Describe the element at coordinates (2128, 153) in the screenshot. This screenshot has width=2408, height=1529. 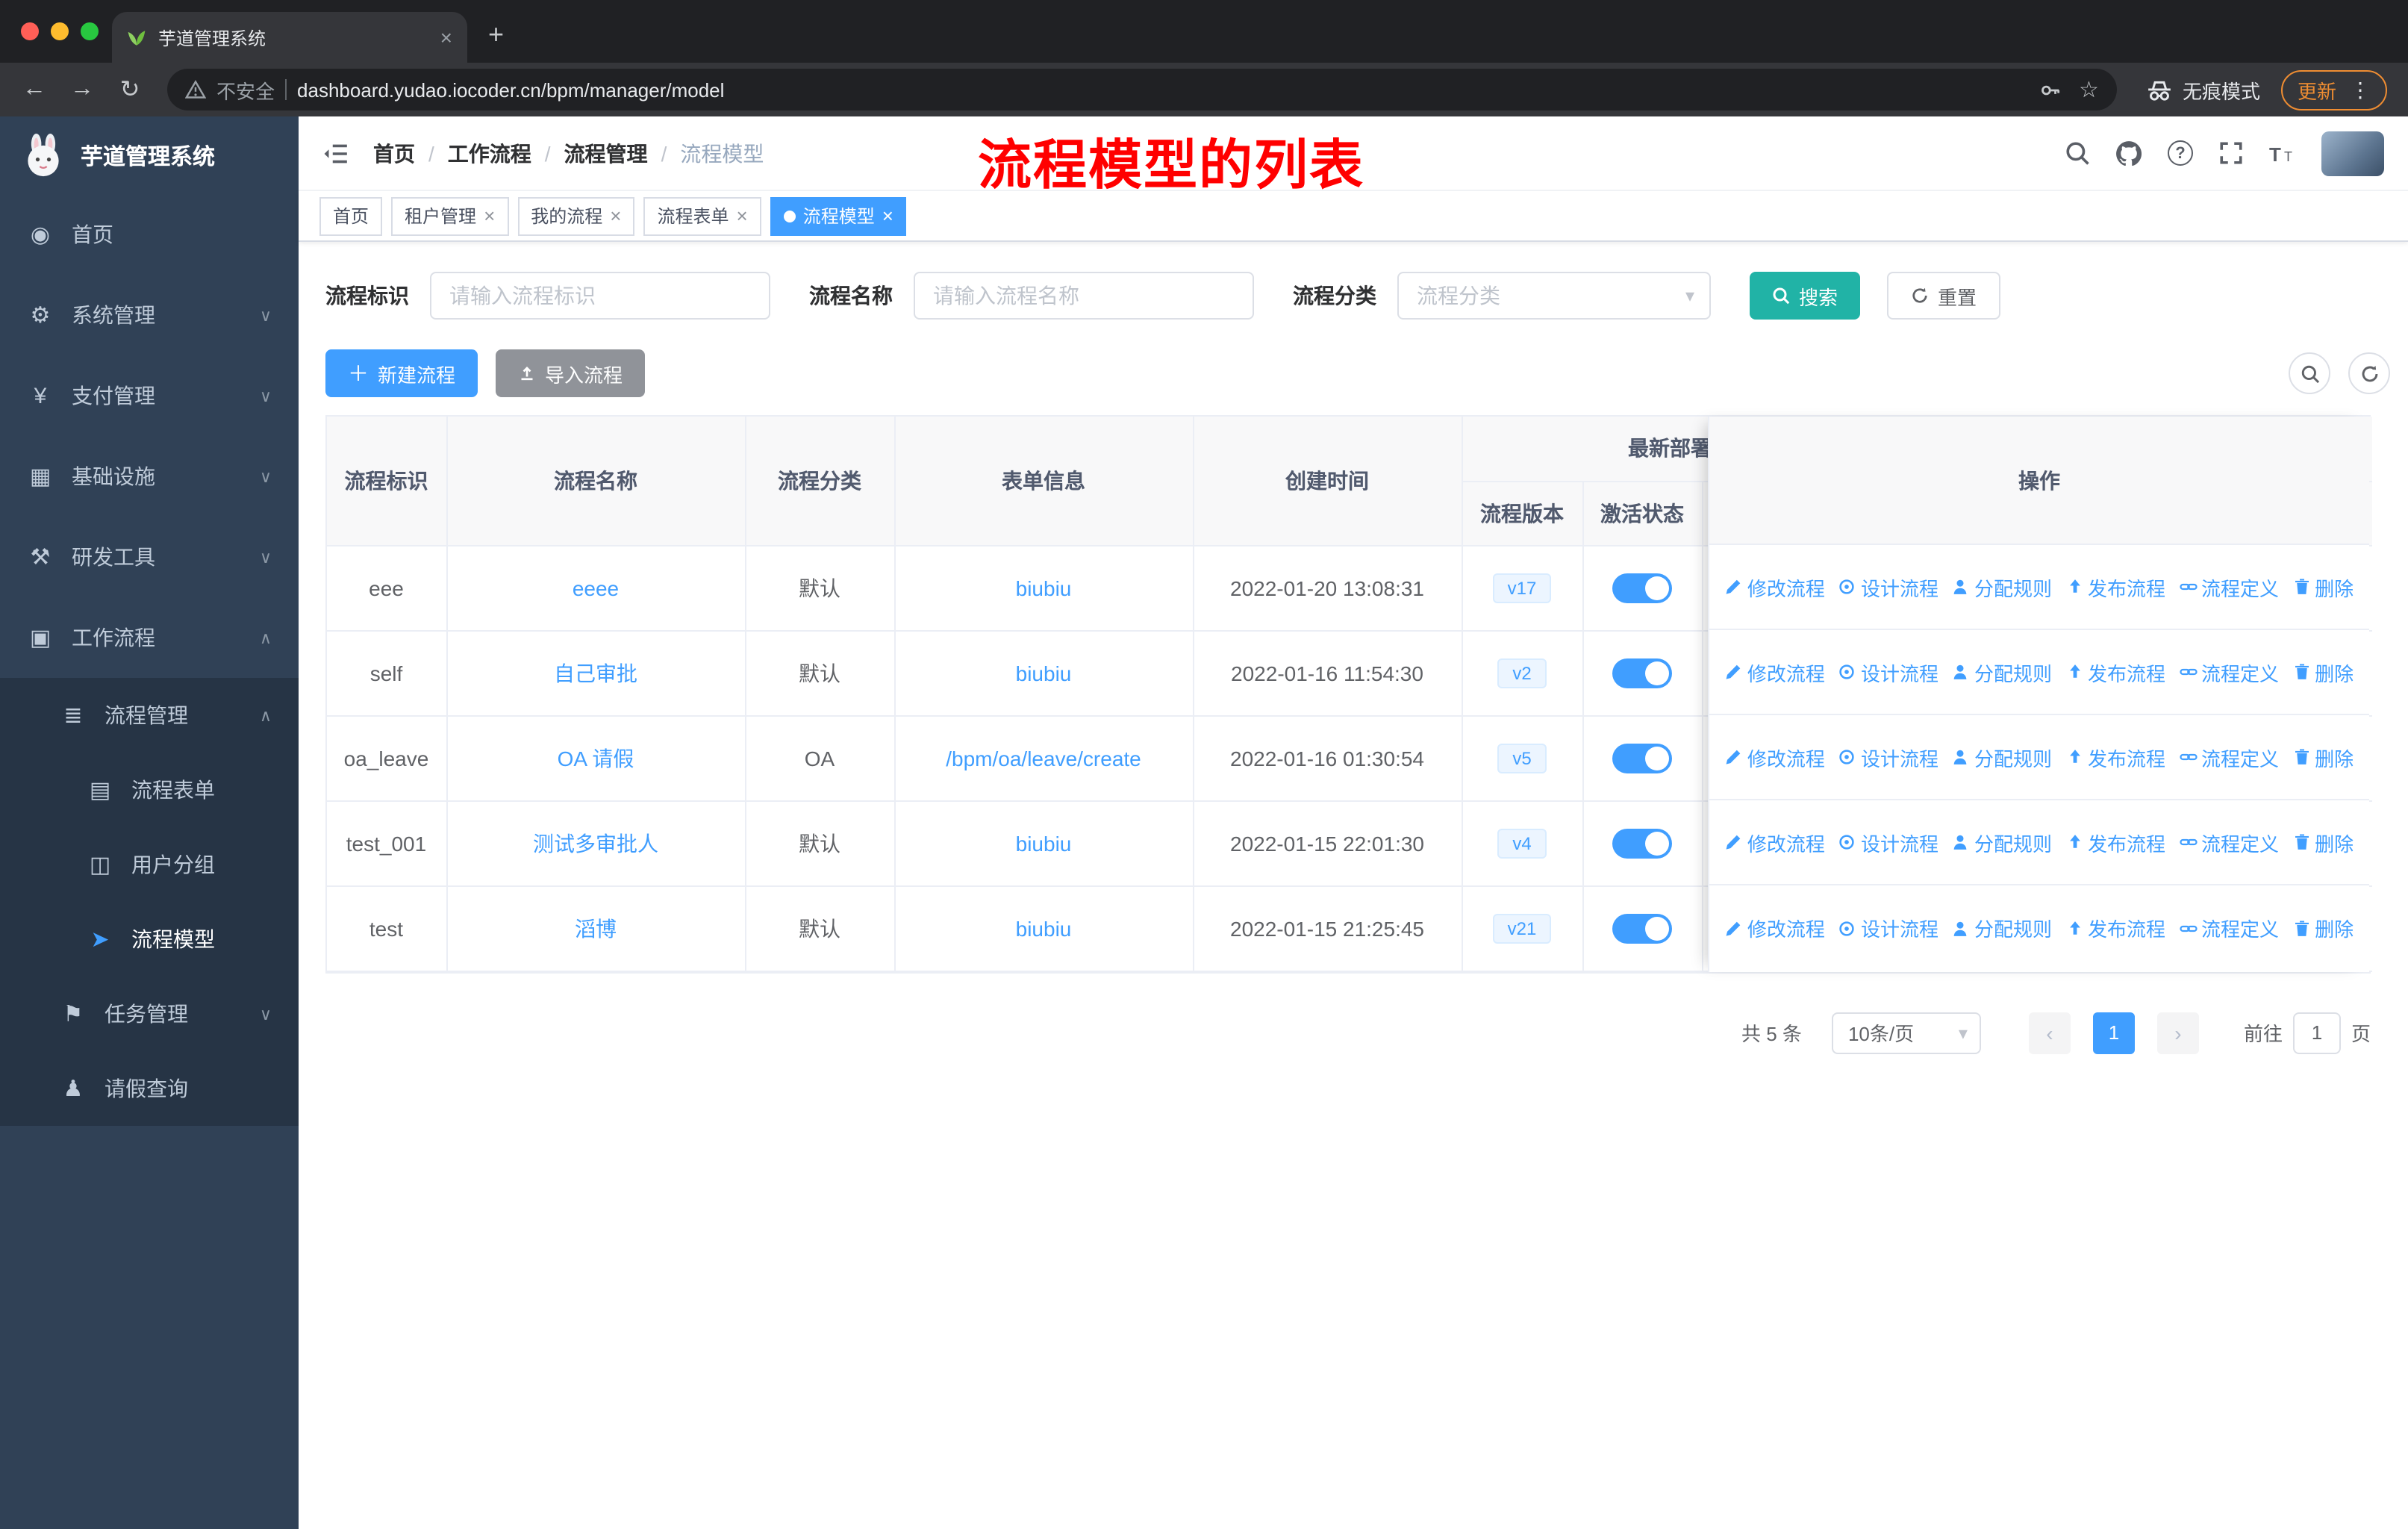
I see `github-icon` at that location.